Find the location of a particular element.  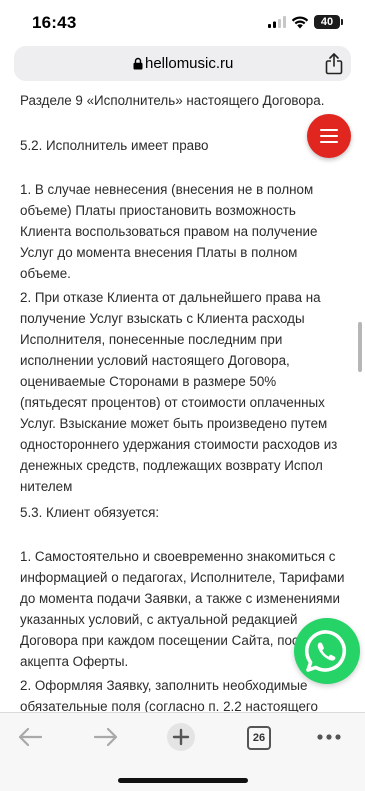

new-tab-plus-icon is located at coordinates (181, 737).